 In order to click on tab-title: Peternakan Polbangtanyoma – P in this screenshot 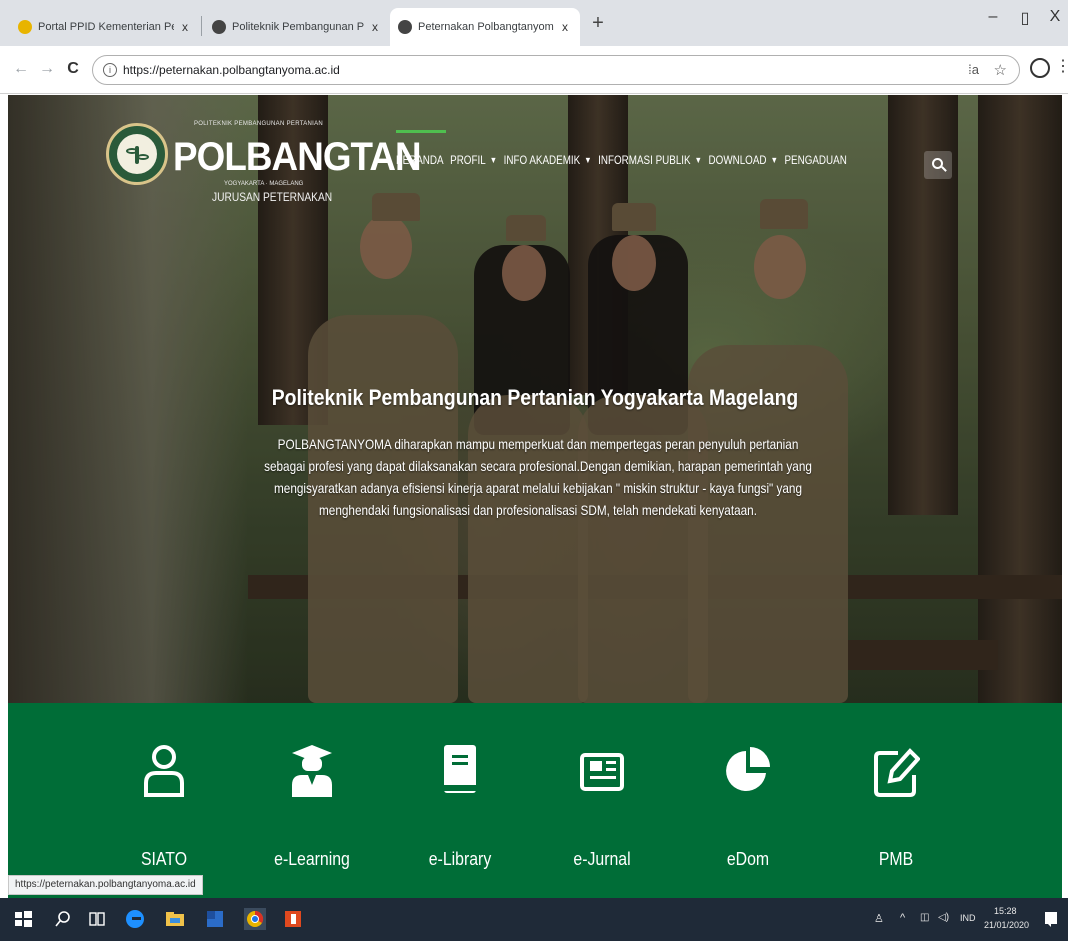, I will do `click(486, 27)`.